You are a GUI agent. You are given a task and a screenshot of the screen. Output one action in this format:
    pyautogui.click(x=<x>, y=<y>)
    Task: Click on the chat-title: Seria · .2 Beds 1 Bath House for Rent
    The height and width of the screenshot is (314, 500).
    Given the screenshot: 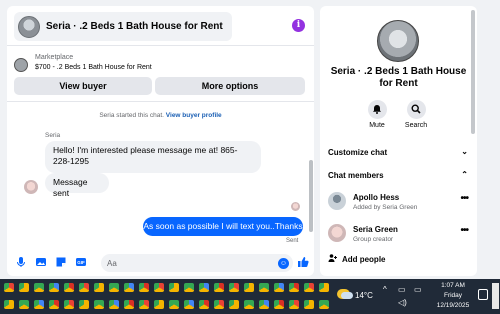 What is the action you would take?
    pyautogui.click(x=134, y=26)
    